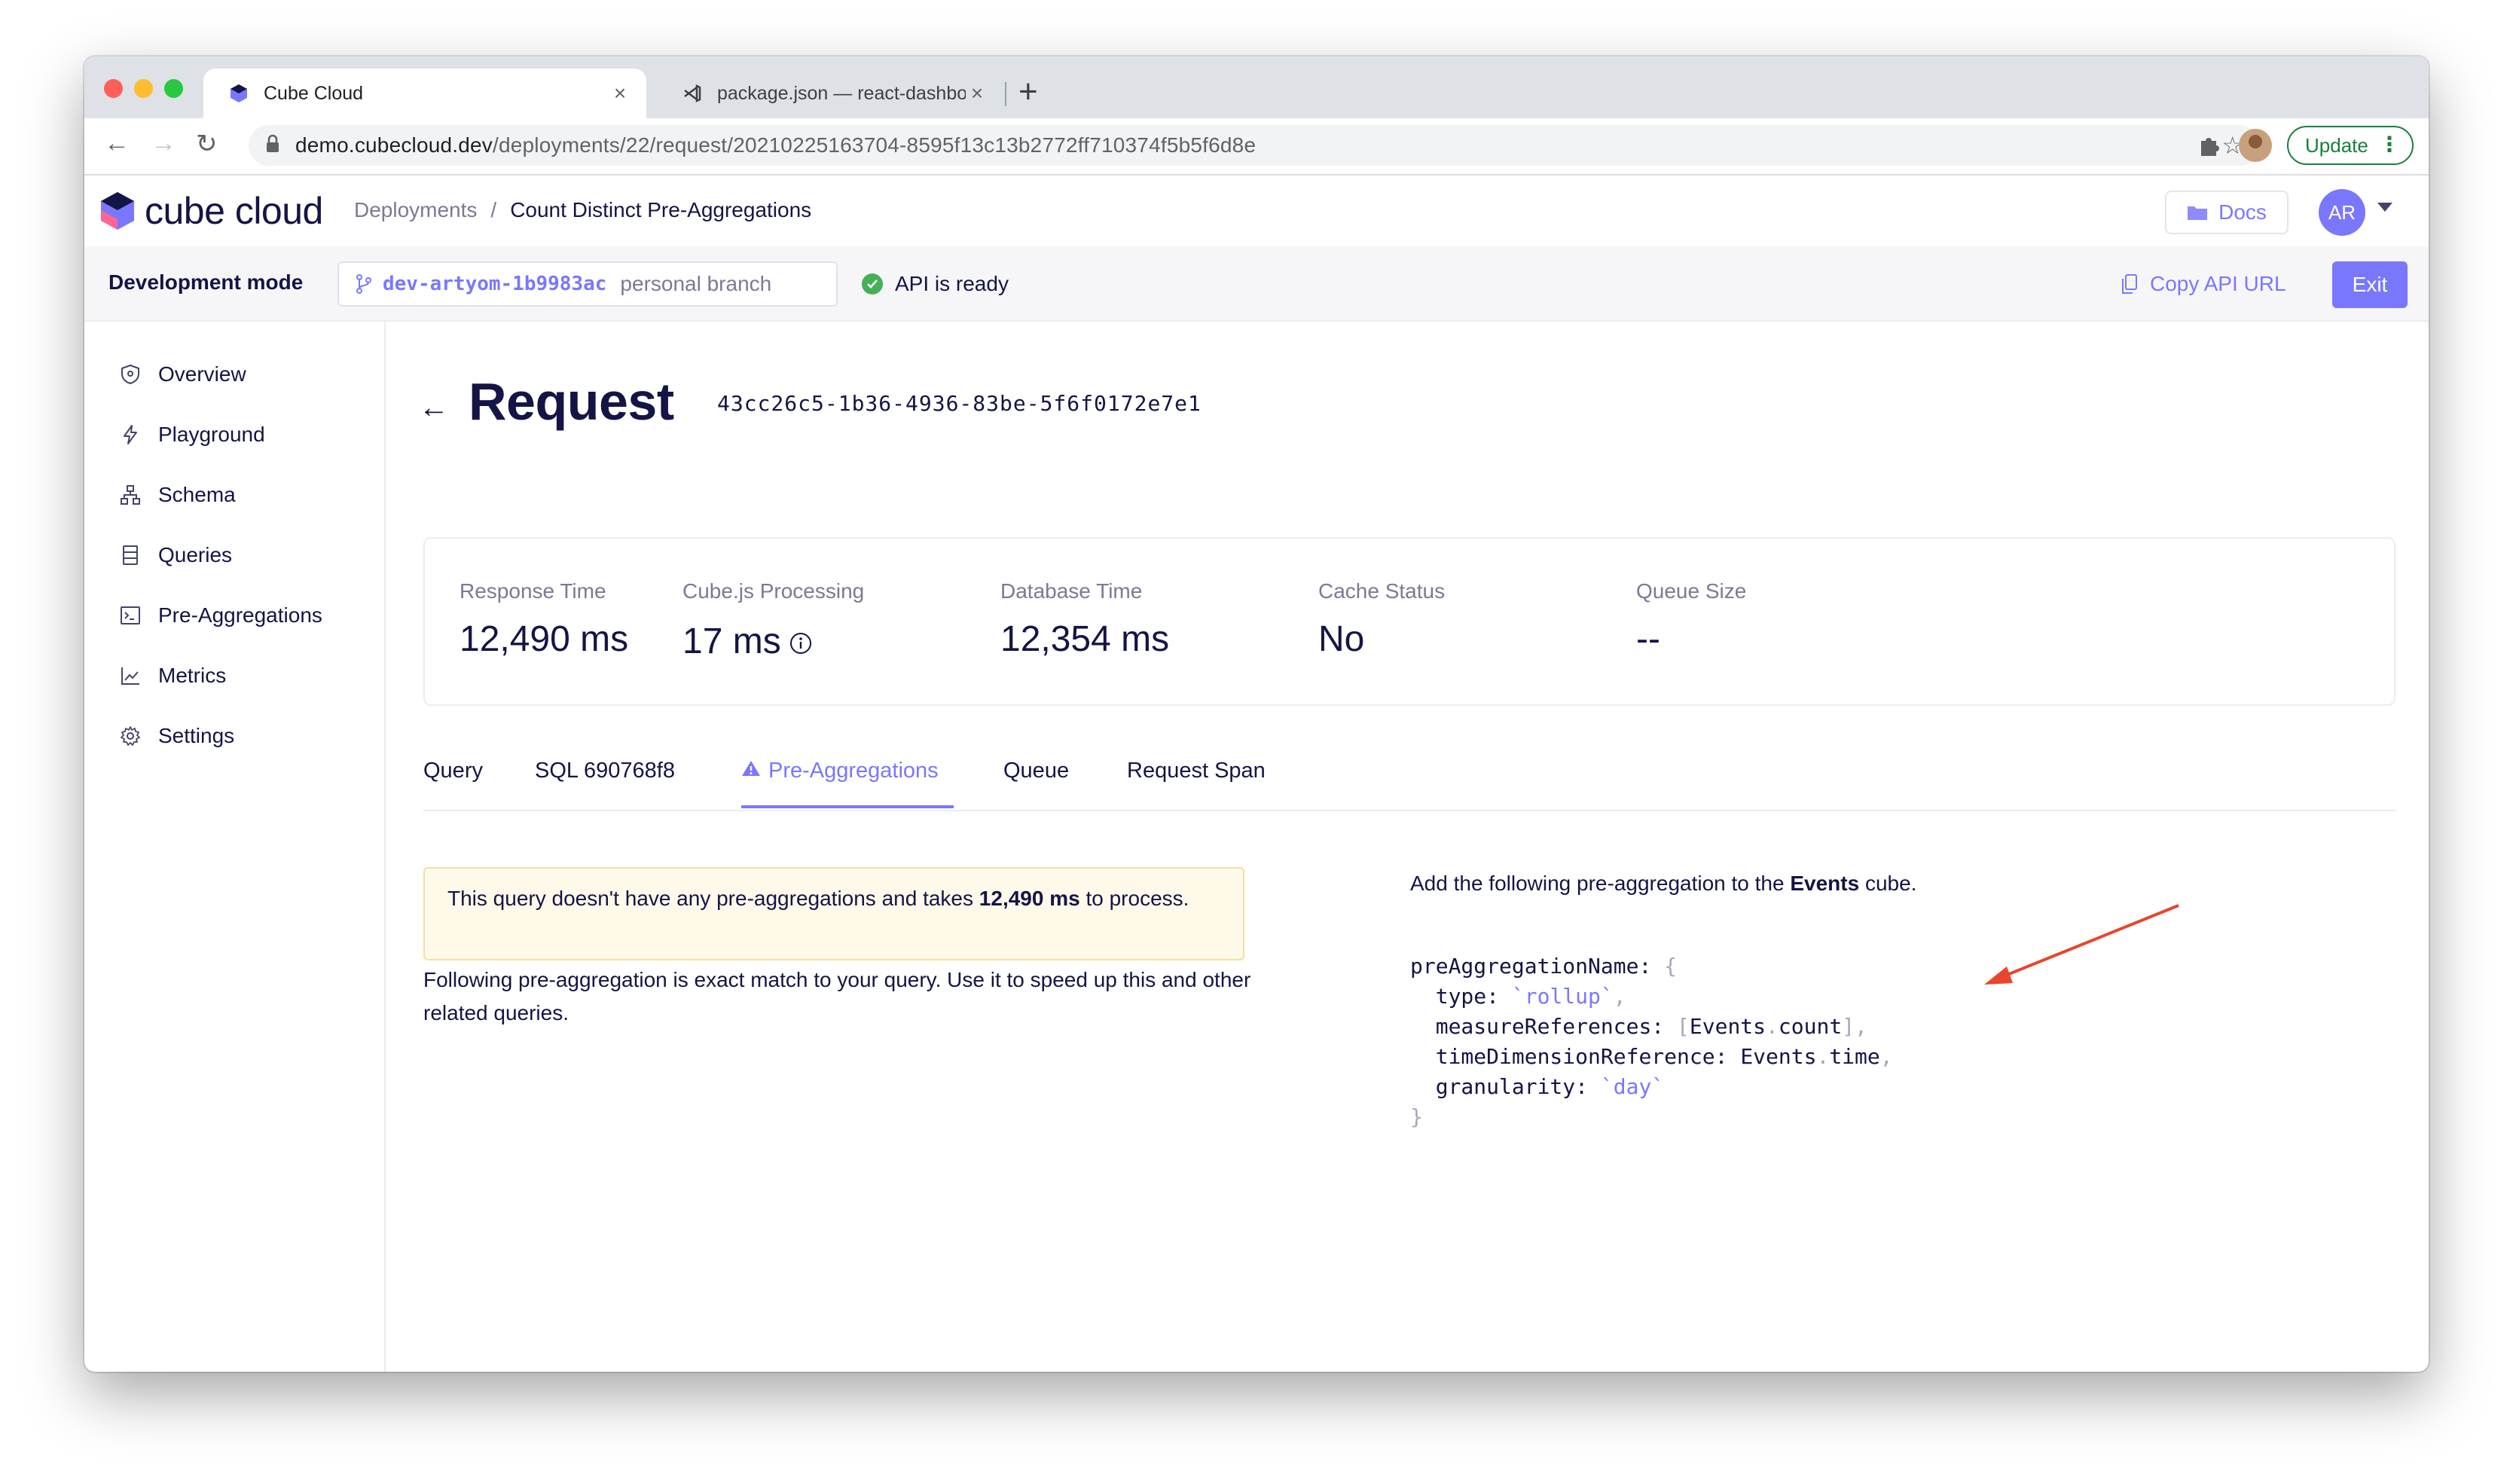 The width and height of the screenshot is (2513, 1484). I want to click on sidebar-item-schema: Schema, so click(177, 495).